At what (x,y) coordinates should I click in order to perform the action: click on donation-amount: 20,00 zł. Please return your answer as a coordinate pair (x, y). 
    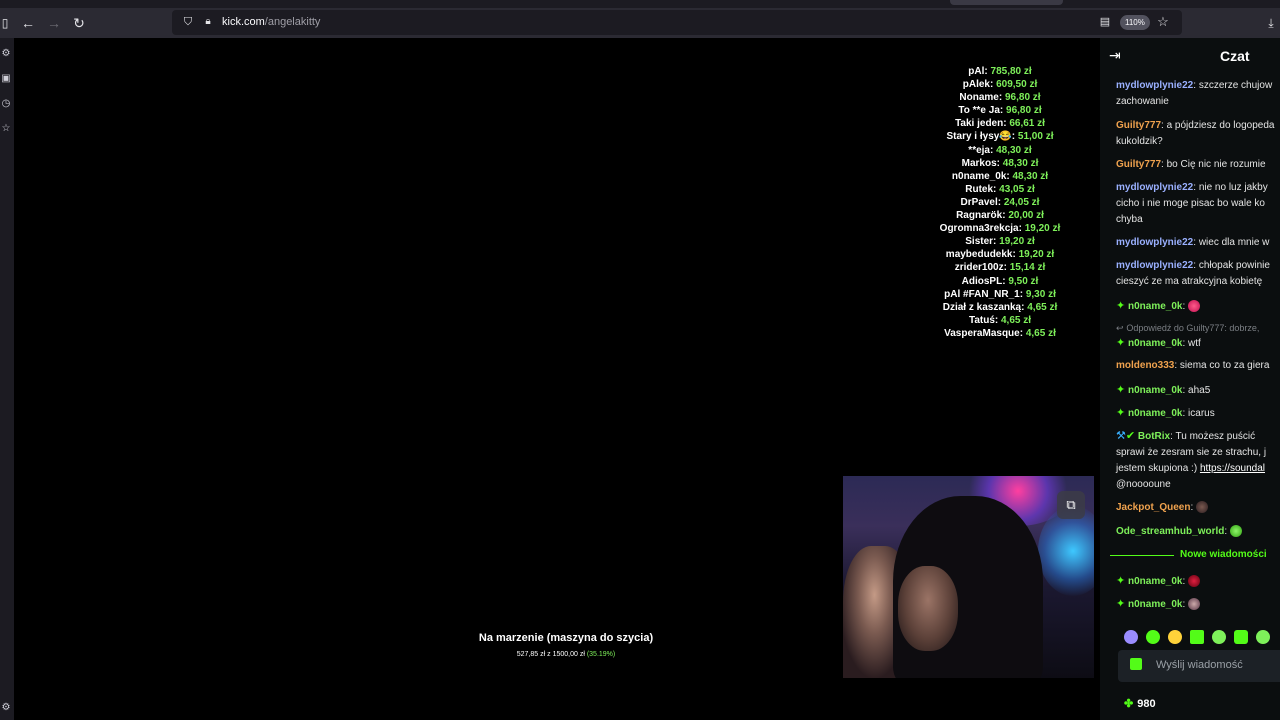
    Looking at the image, I should click on (1026, 216).